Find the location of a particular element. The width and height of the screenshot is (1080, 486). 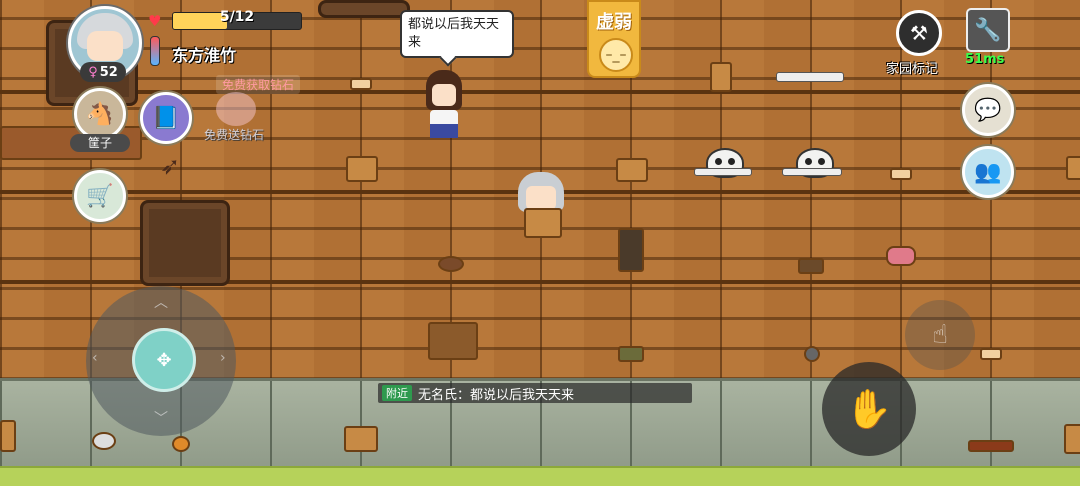

heart-icon: ♥ is located at coordinates (155, 21).